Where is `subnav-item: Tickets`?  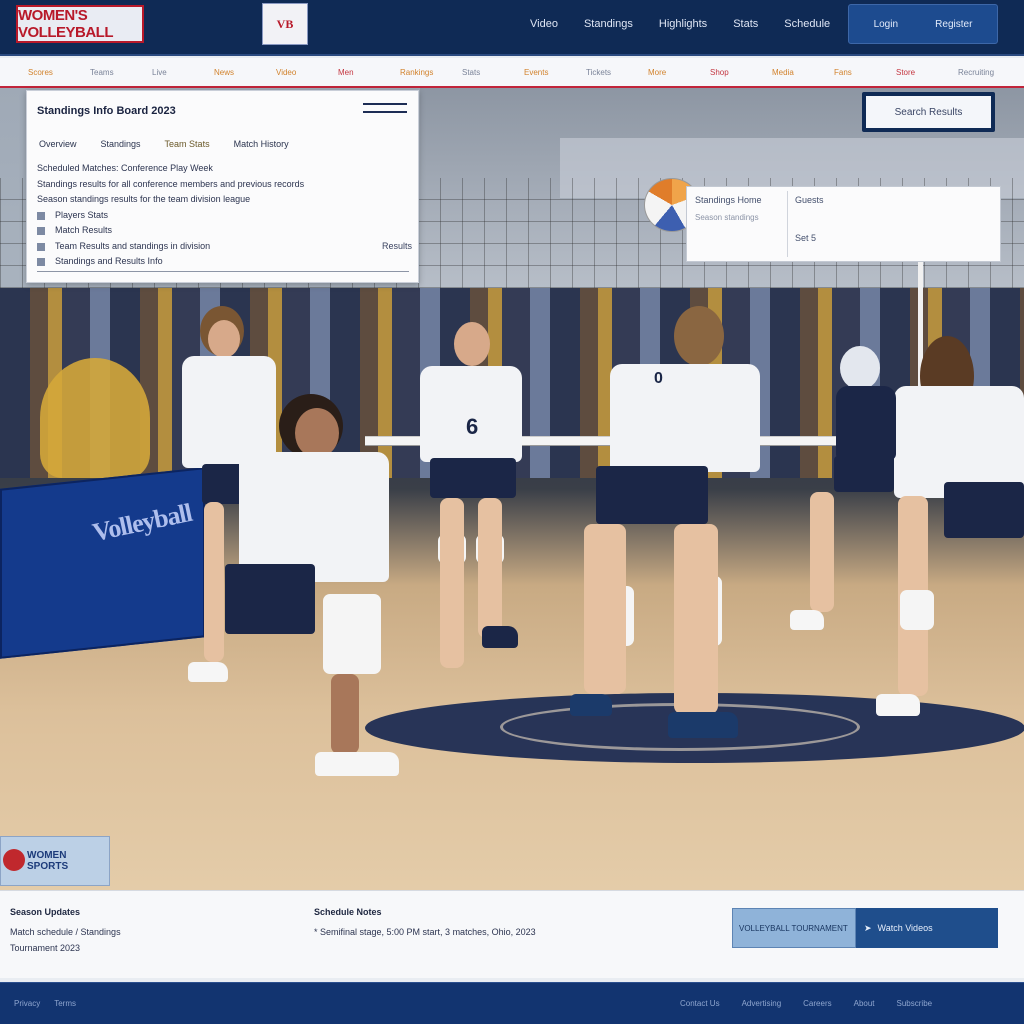
subnav-item: Tickets is located at coordinates (617, 72).